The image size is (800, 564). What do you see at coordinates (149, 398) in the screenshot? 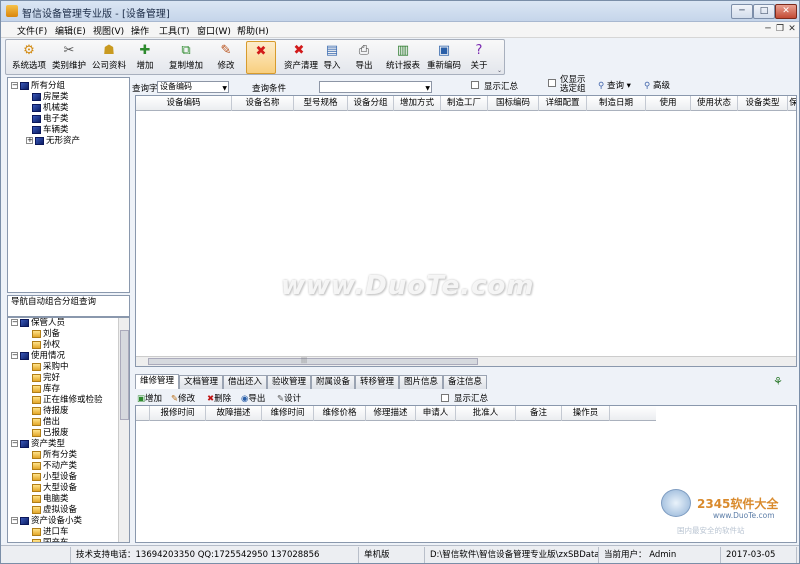
I see `detail-add-button: ▣增加` at bounding box center [149, 398].